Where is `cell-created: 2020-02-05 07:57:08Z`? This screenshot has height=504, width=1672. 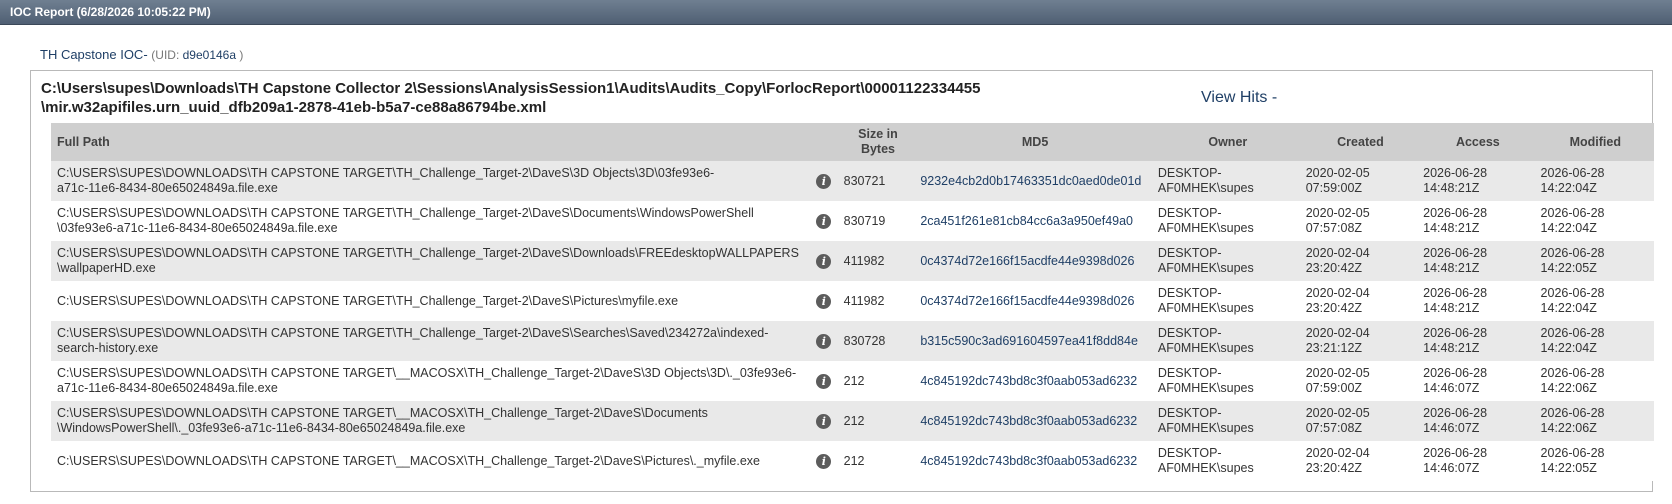
cell-created: 2020-02-05 07:57:08Z is located at coordinates (1360, 421).